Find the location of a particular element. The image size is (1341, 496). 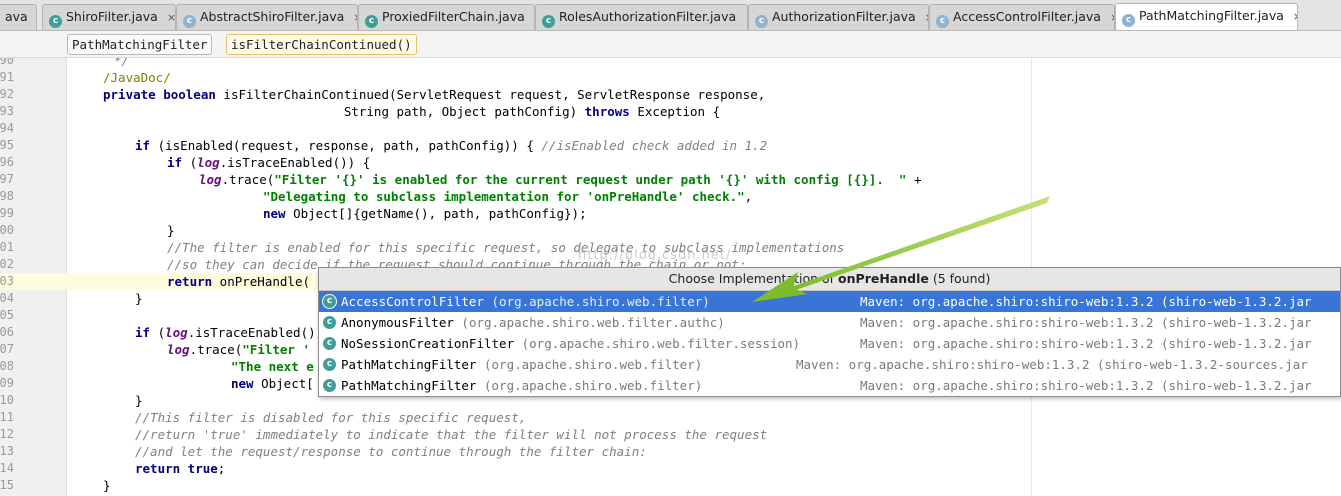

editor-tab: ava× is located at coordinates (18, 17).